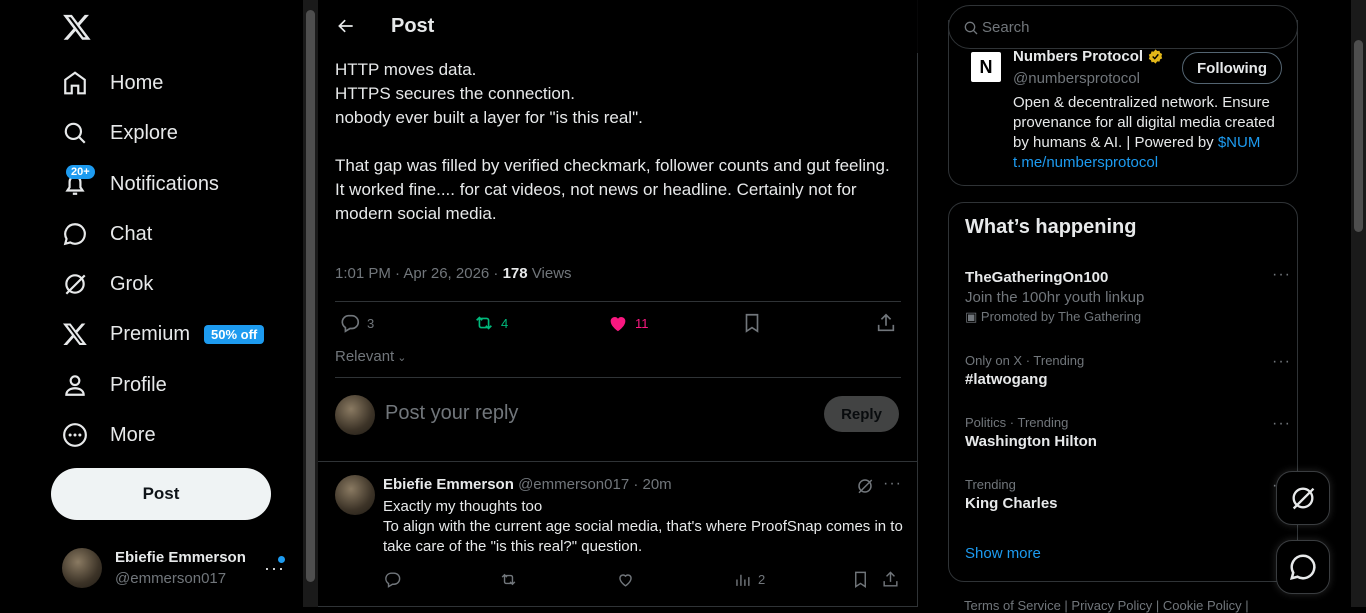 Image resolution: width=1366 pixels, height=613 pixels. What do you see at coordinates (1127, 370) in the screenshot?
I see `trend-item: Only on X · Trending #latwogang ···` at bounding box center [1127, 370].